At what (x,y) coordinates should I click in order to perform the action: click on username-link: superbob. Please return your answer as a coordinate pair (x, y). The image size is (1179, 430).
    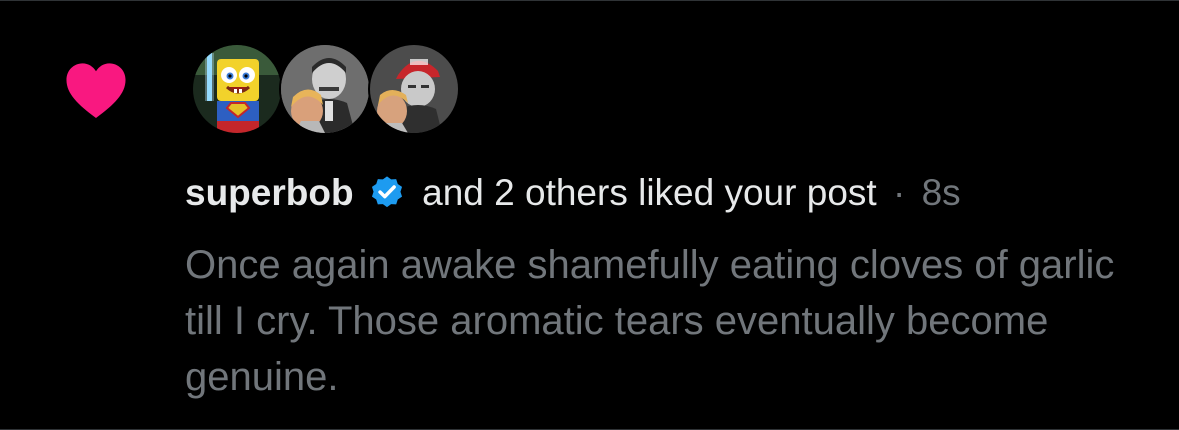
    Looking at the image, I should click on (269, 192).